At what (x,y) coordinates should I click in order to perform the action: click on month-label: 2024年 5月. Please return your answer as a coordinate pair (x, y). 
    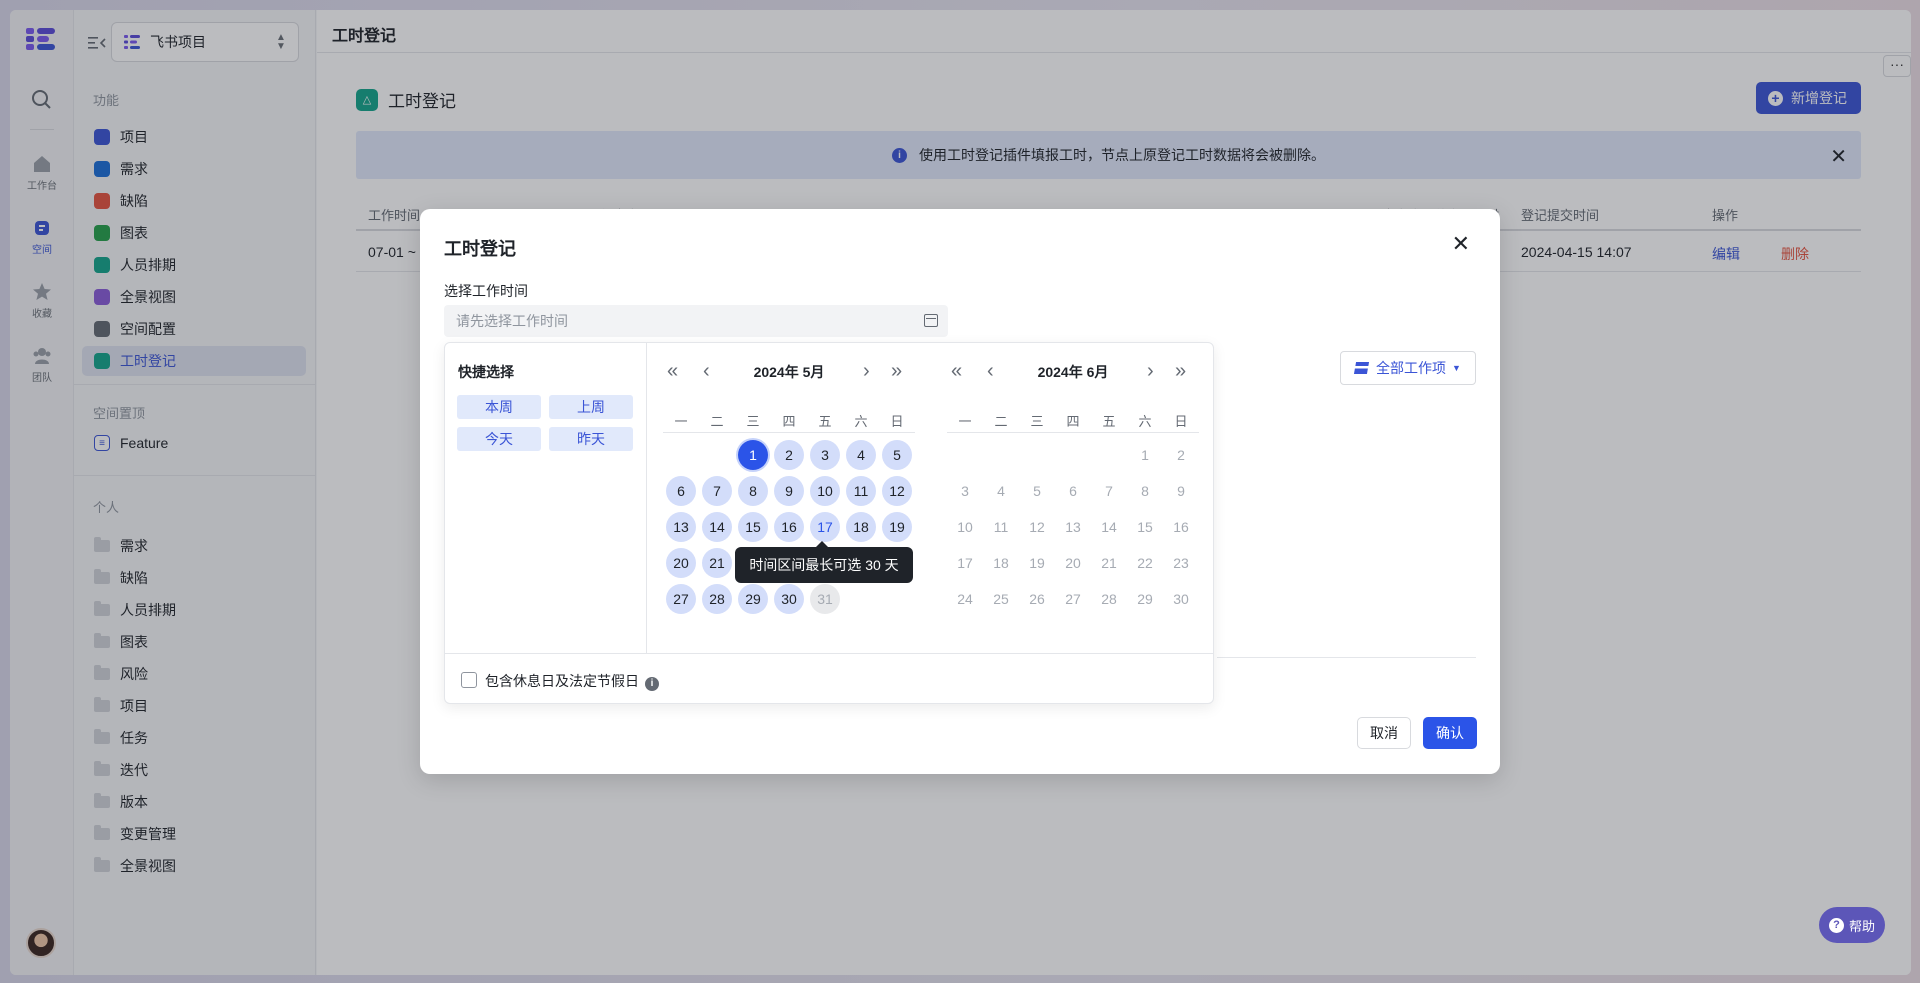
    Looking at the image, I should click on (789, 372).